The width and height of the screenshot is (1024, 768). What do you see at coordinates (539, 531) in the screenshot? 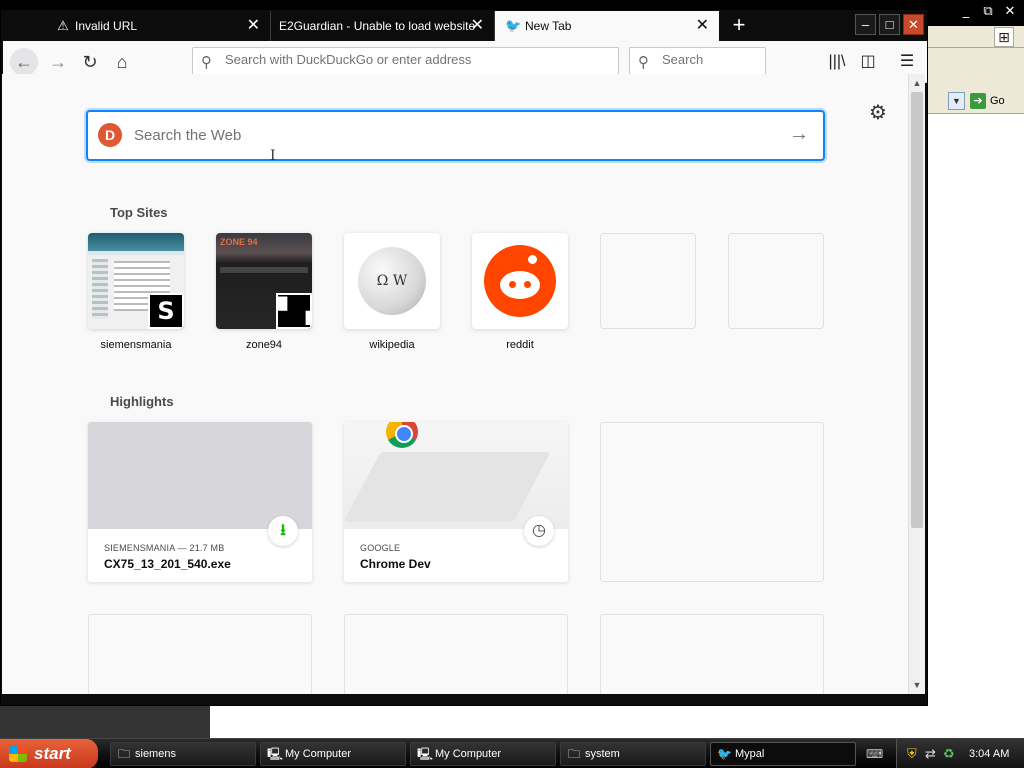
I see `history-icon: ◷` at bounding box center [539, 531].